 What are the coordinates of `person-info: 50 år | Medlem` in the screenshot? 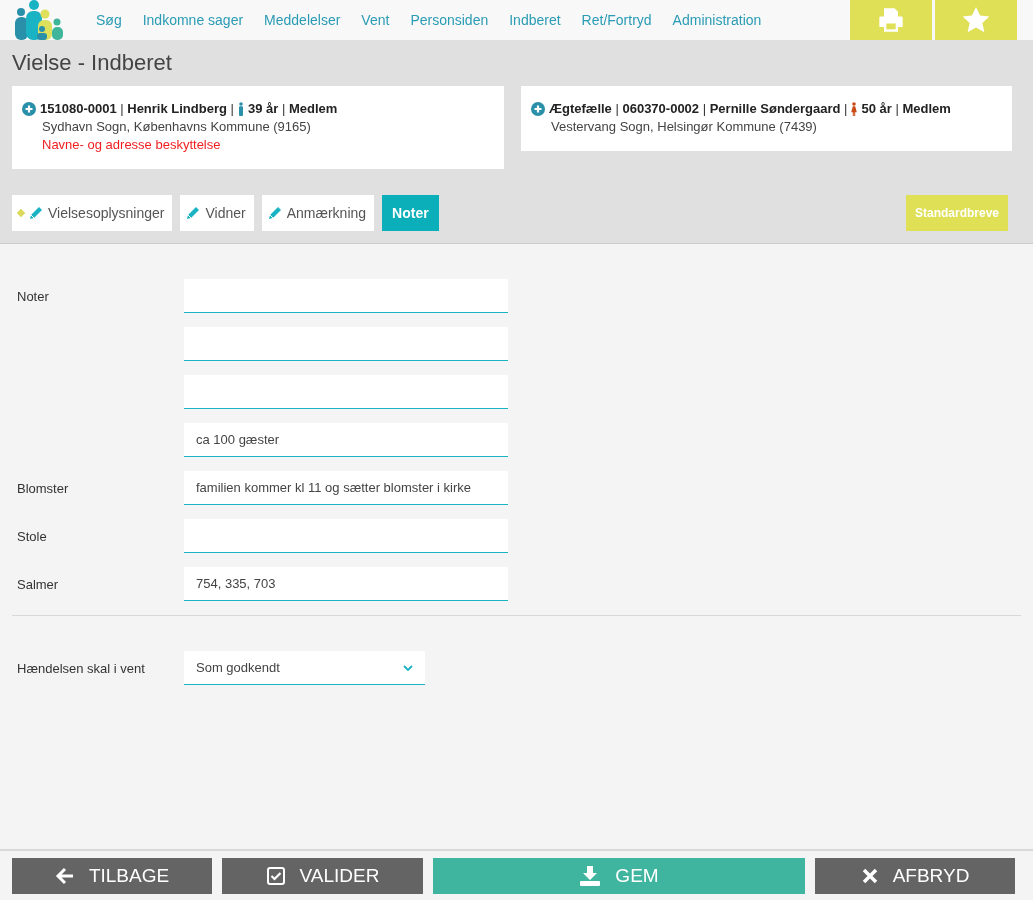 It's located at (906, 108).